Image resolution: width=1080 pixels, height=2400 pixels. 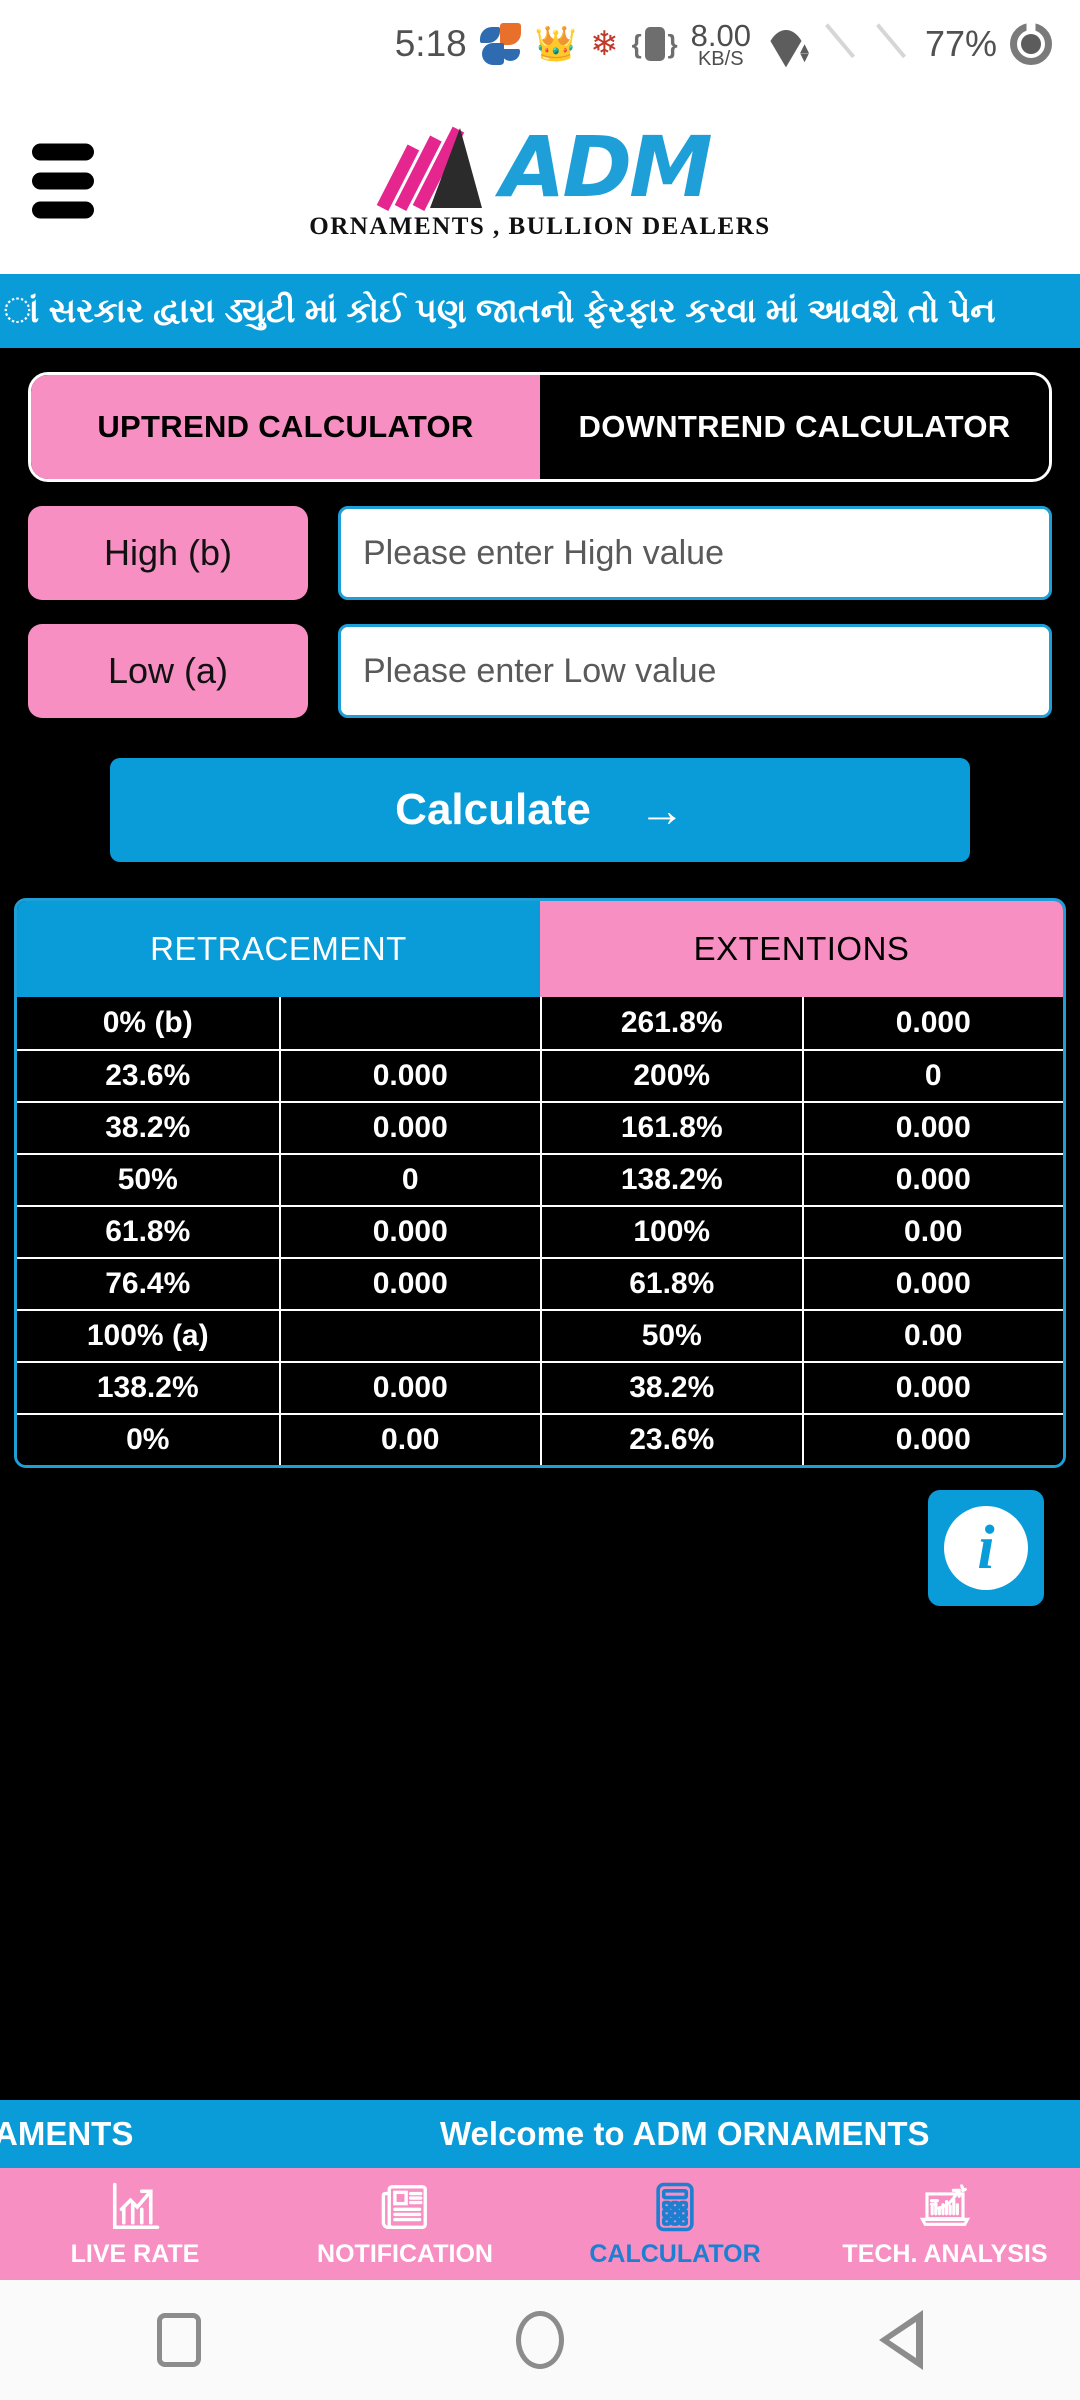 What do you see at coordinates (430, 43) in the screenshot?
I see `status-time: 5:18` at bounding box center [430, 43].